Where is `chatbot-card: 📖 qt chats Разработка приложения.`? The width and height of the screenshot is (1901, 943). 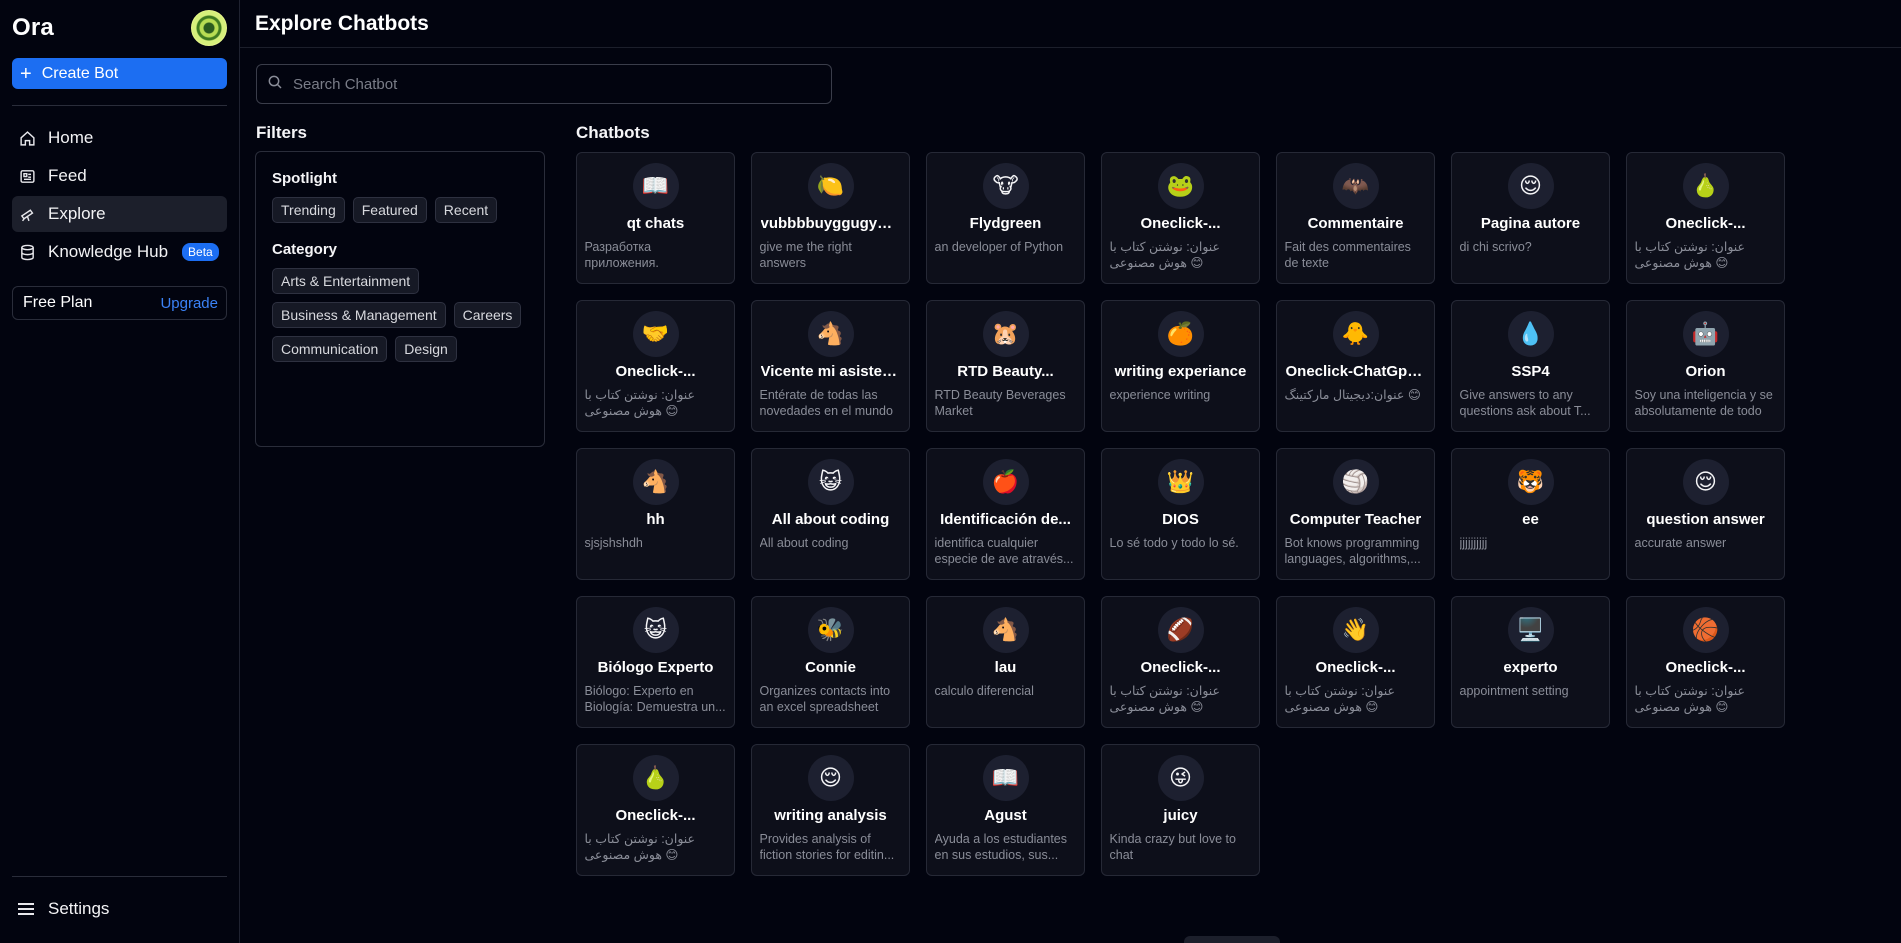
chatbot-card: 📖 qt chats Разработка приложения. is located at coordinates (655, 218).